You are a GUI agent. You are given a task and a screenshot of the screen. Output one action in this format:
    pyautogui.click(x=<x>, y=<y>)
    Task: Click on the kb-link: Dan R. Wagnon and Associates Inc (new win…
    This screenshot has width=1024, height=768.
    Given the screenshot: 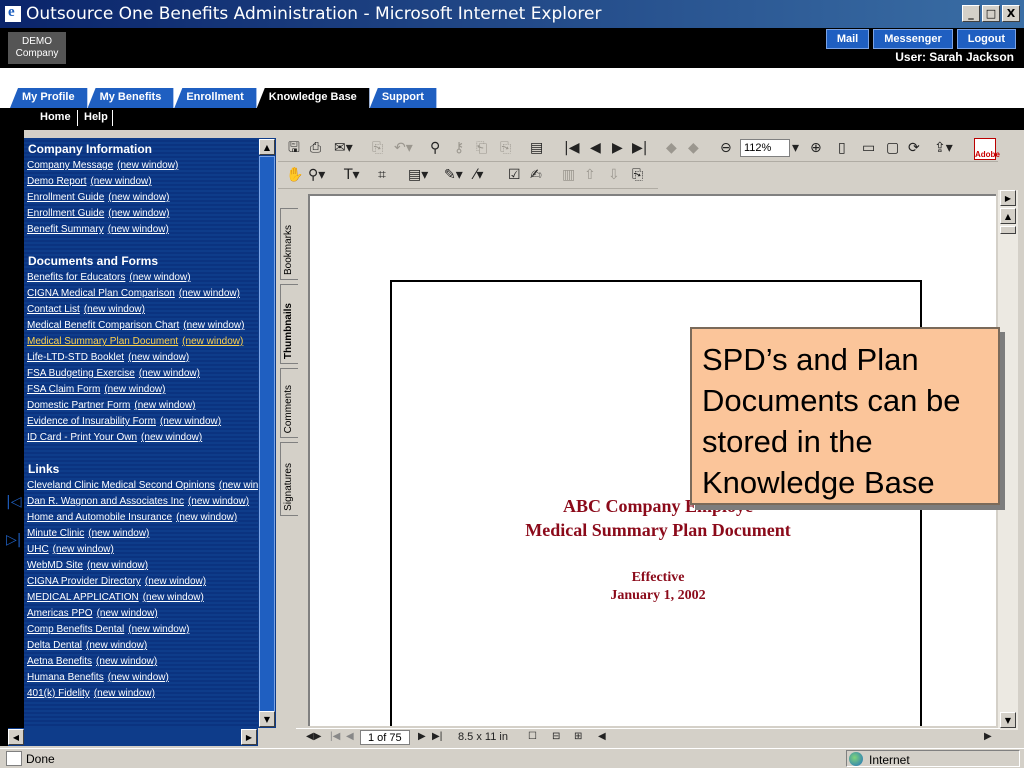 What is the action you would take?
    pyautogui.click(x=138, y=501)
    